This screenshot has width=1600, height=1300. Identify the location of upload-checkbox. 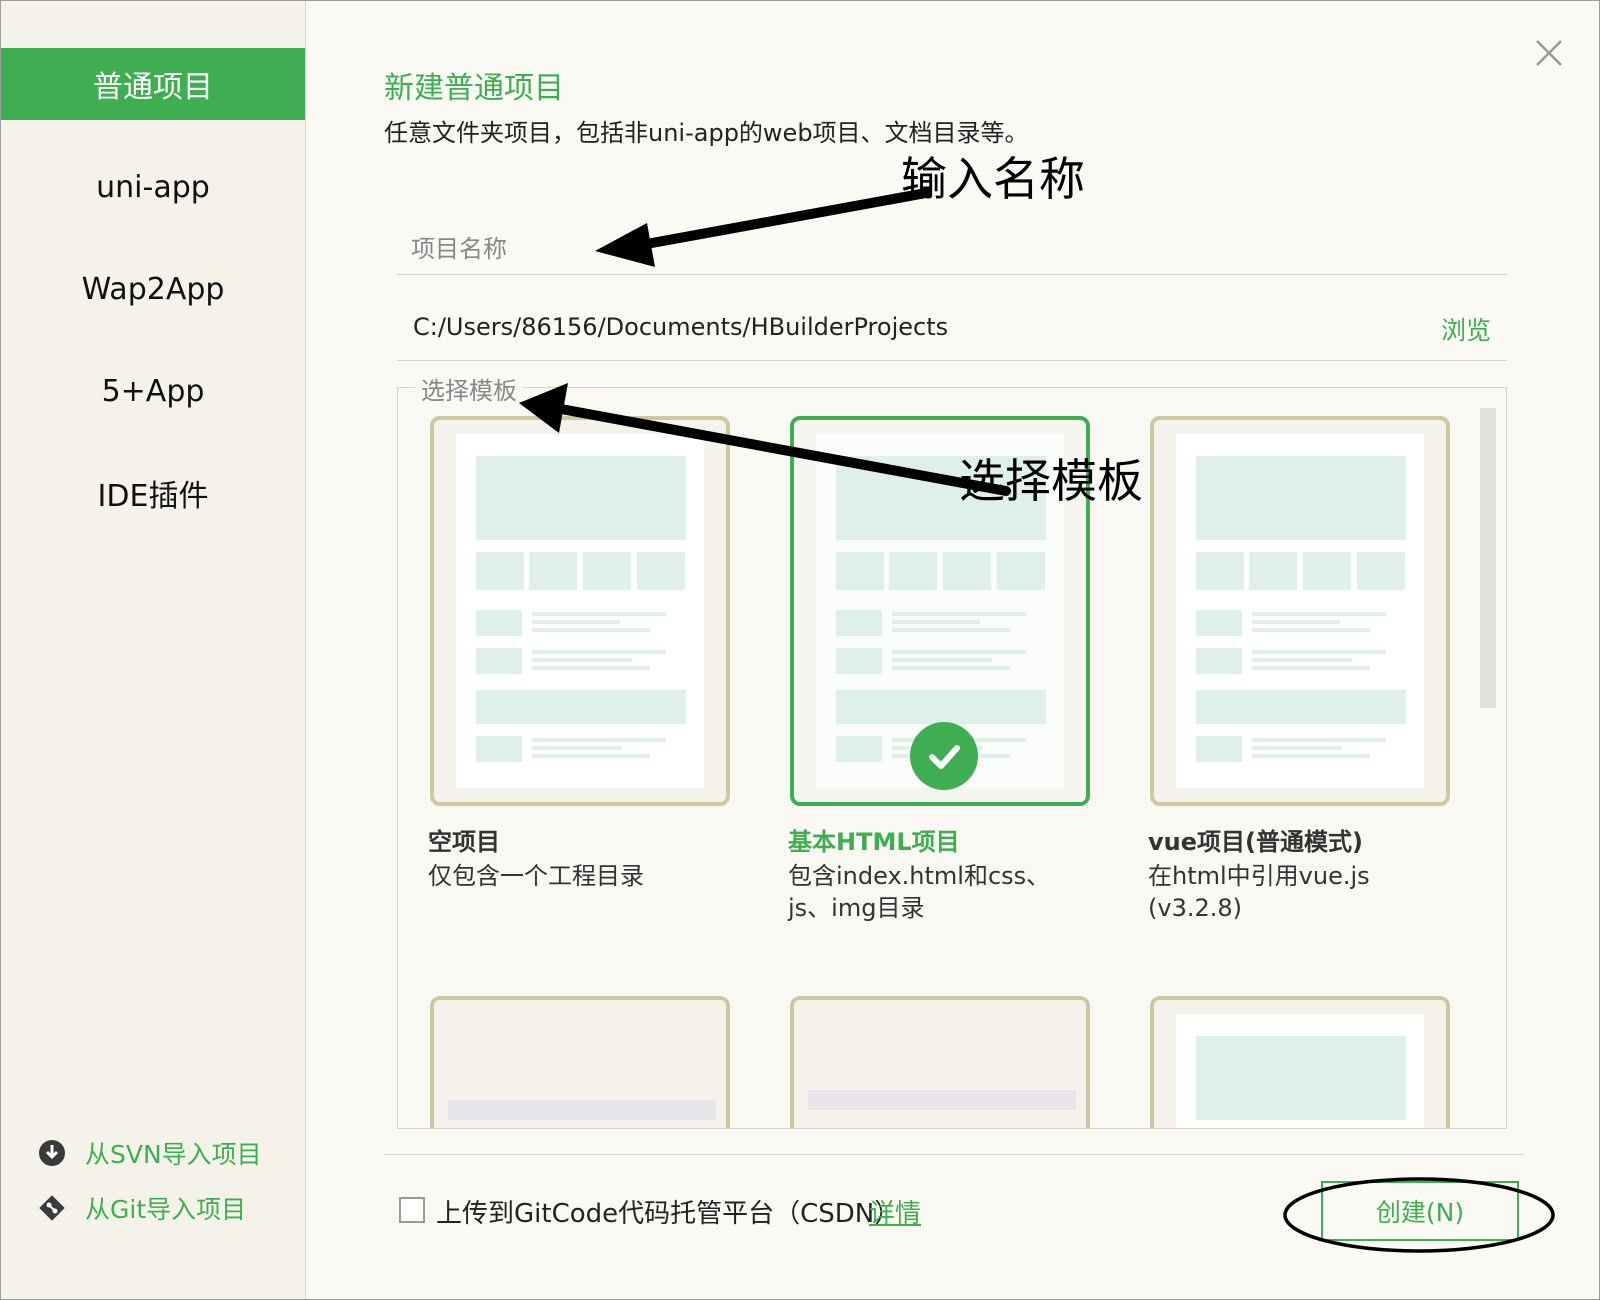
(412, 1210).